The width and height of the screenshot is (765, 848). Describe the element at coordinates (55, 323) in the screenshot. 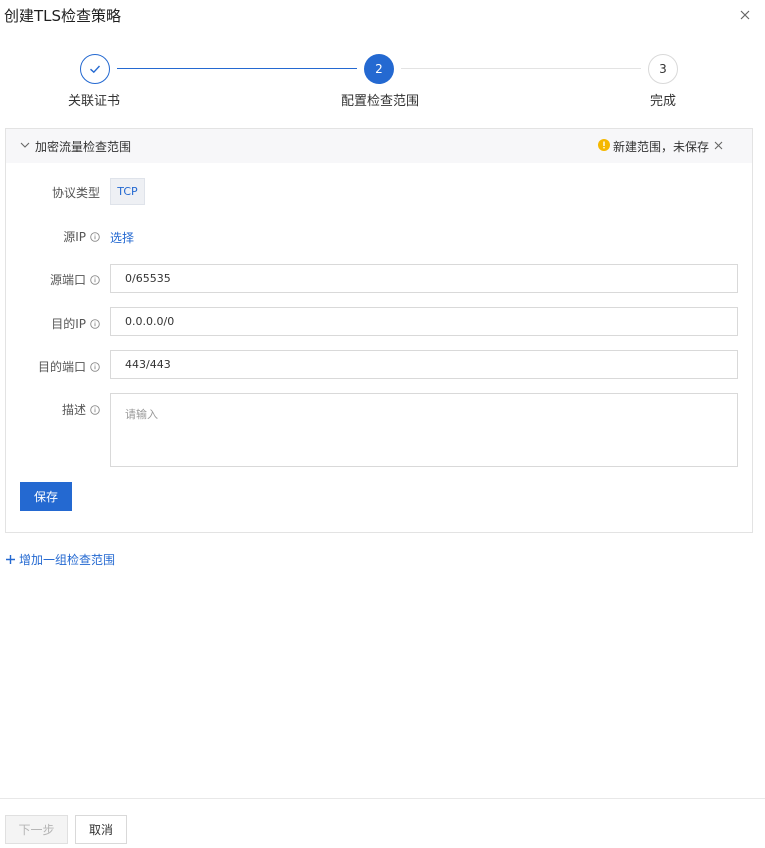

I see `dest-ip-label: 目的IP` at that location.